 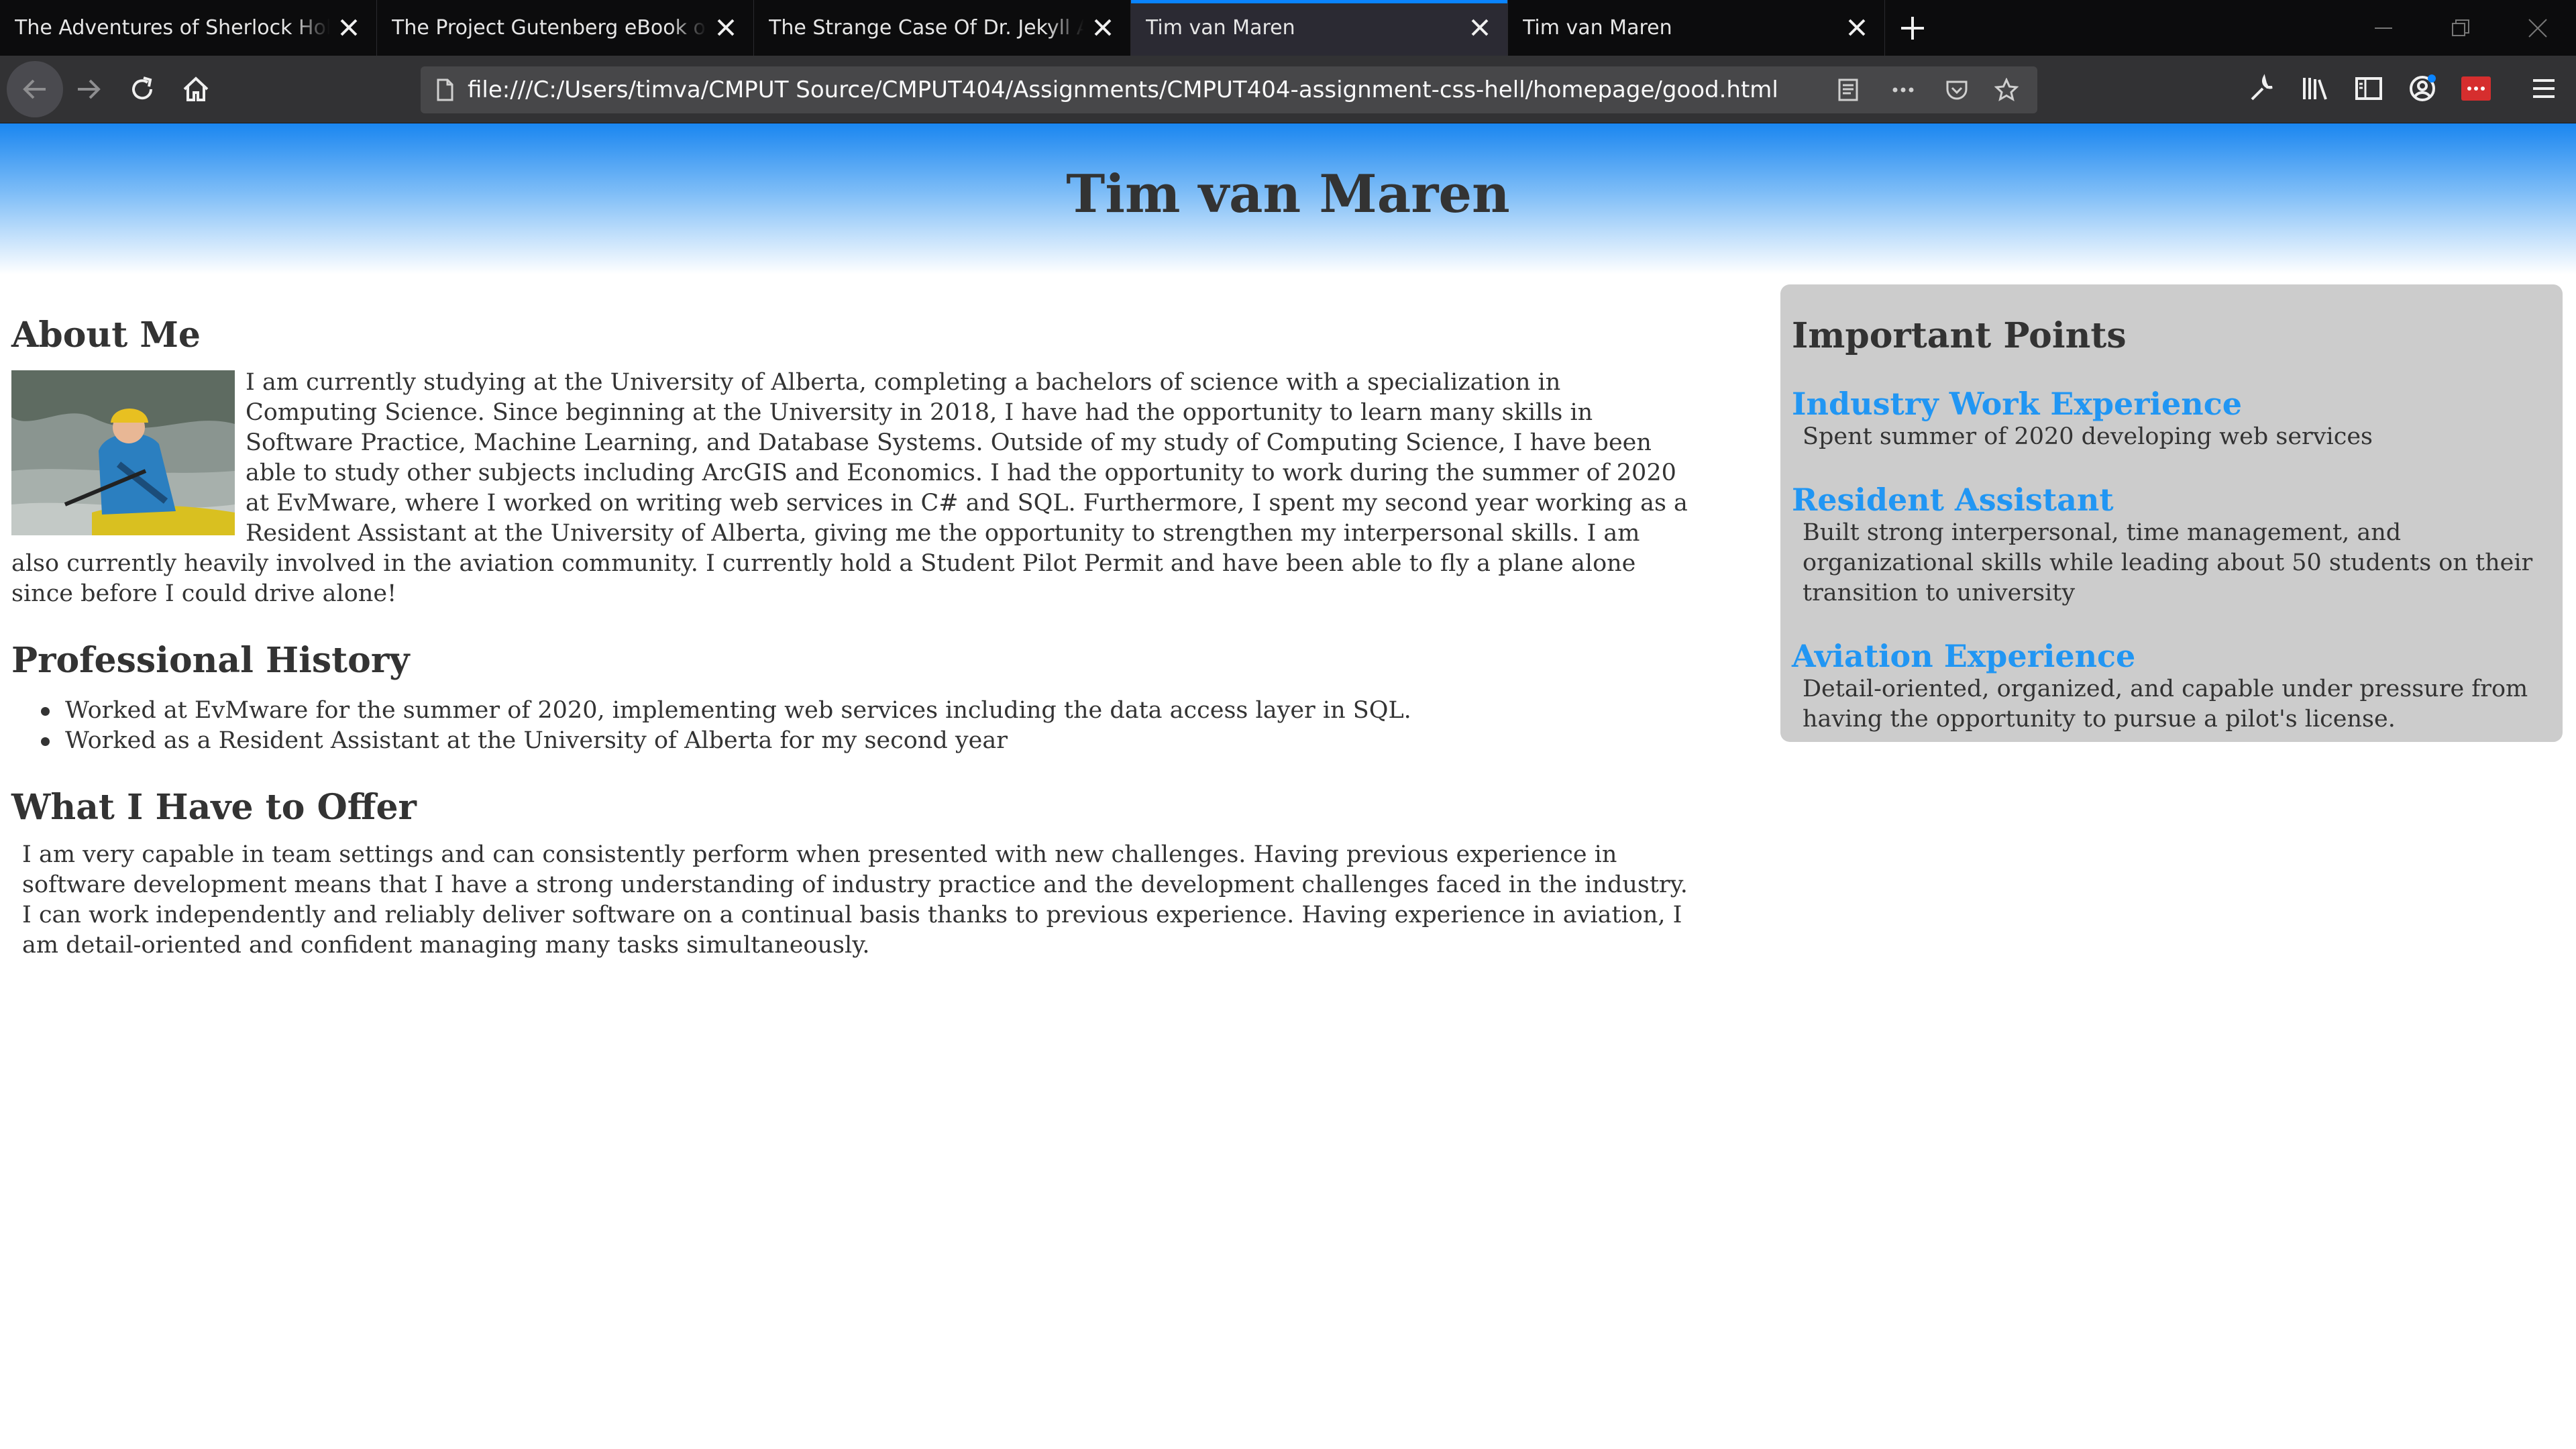 What do you see at coordinates (2369, 88) in the screenshot?
I see `sidebar-icon` at bounding box center [2369, 88].